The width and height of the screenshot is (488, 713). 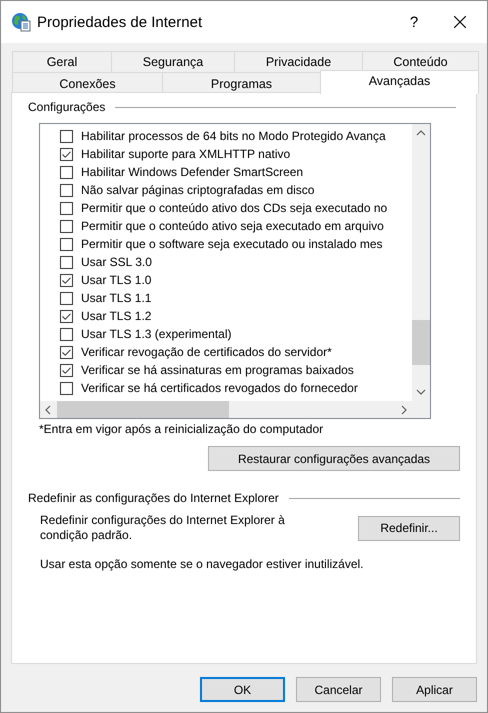 What do you see at coordinates (156, 334) in the screenshot?
I see `setting-label: Usar TLS 1.3 (experimental)` at bounding box center [156, 334].